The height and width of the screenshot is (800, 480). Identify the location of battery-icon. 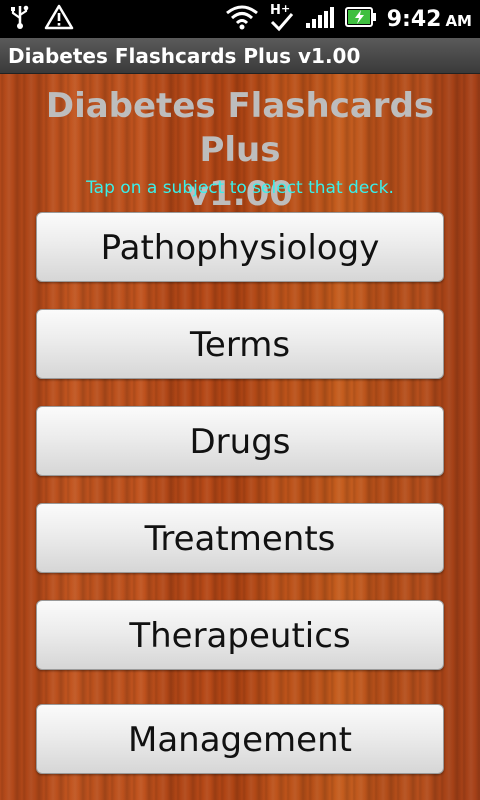
(360, 19).